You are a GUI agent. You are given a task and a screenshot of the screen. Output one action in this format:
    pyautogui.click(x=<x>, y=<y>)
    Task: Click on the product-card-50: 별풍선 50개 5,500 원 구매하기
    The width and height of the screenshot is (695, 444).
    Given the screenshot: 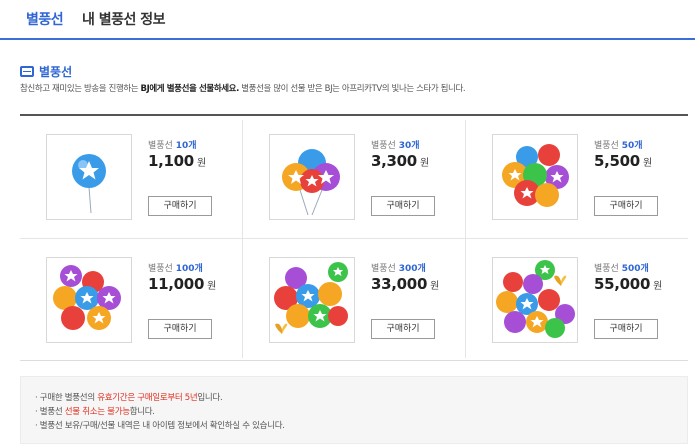 What is the action you would take?
    pyautogui.click(x=577, y=177)
    